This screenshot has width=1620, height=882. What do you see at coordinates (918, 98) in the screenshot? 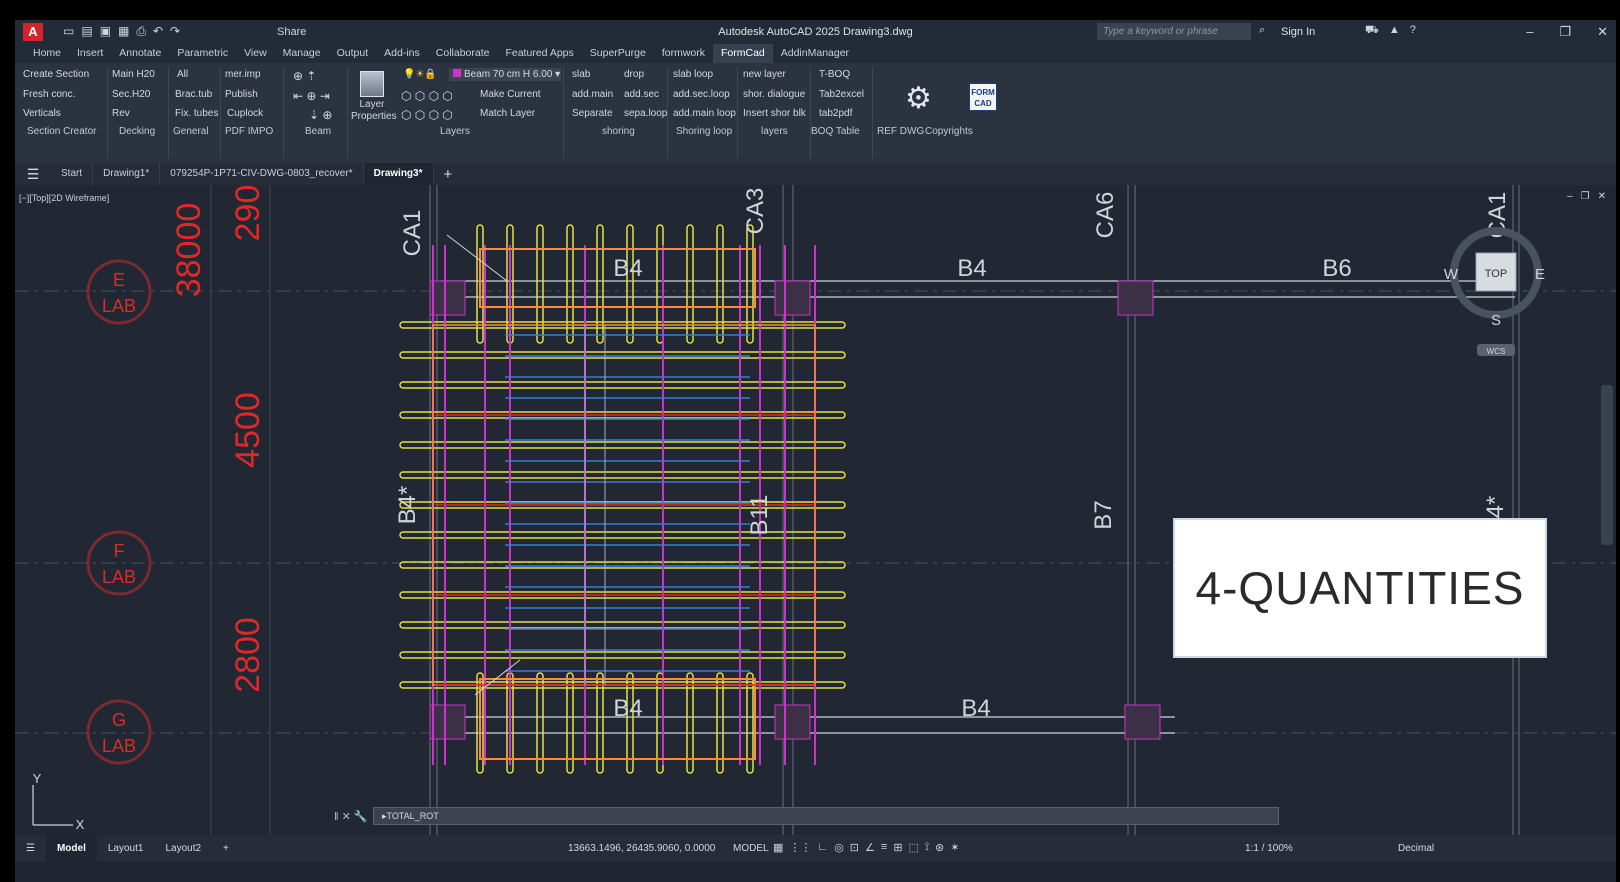
I see `gear-icon: ⚙` at bounding box center [918, 98].